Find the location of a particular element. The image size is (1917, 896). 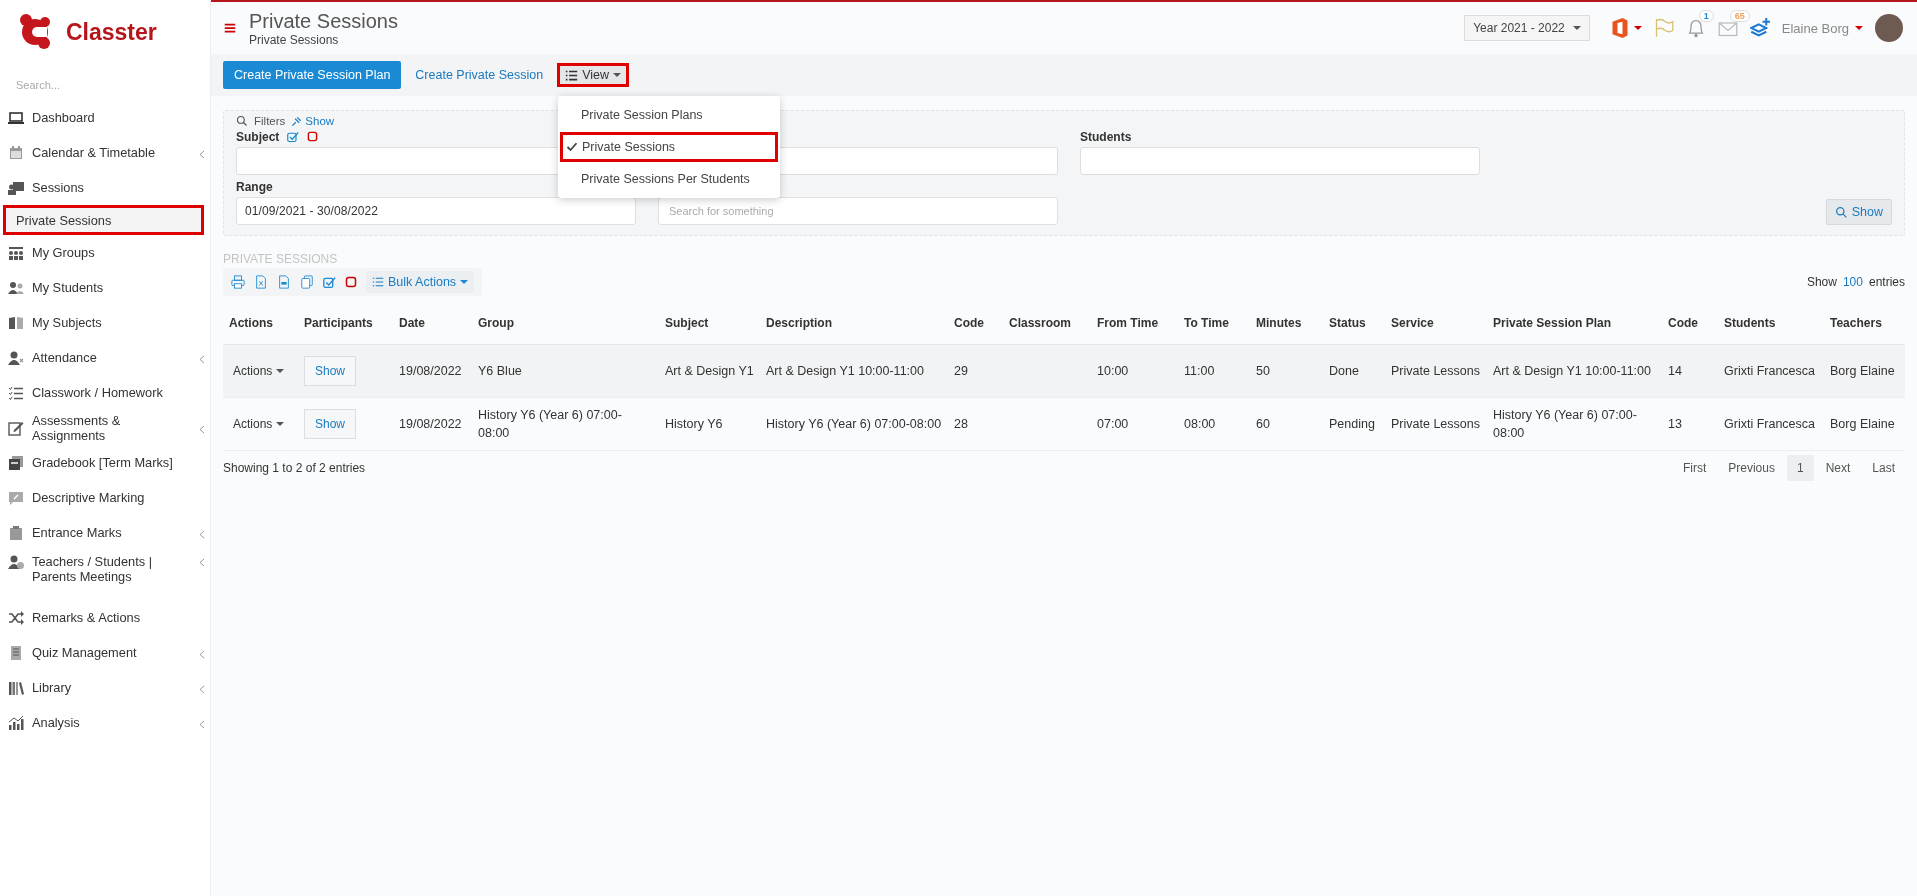

table-cell-text: 07:00 is located at coordinates (1113, 424).